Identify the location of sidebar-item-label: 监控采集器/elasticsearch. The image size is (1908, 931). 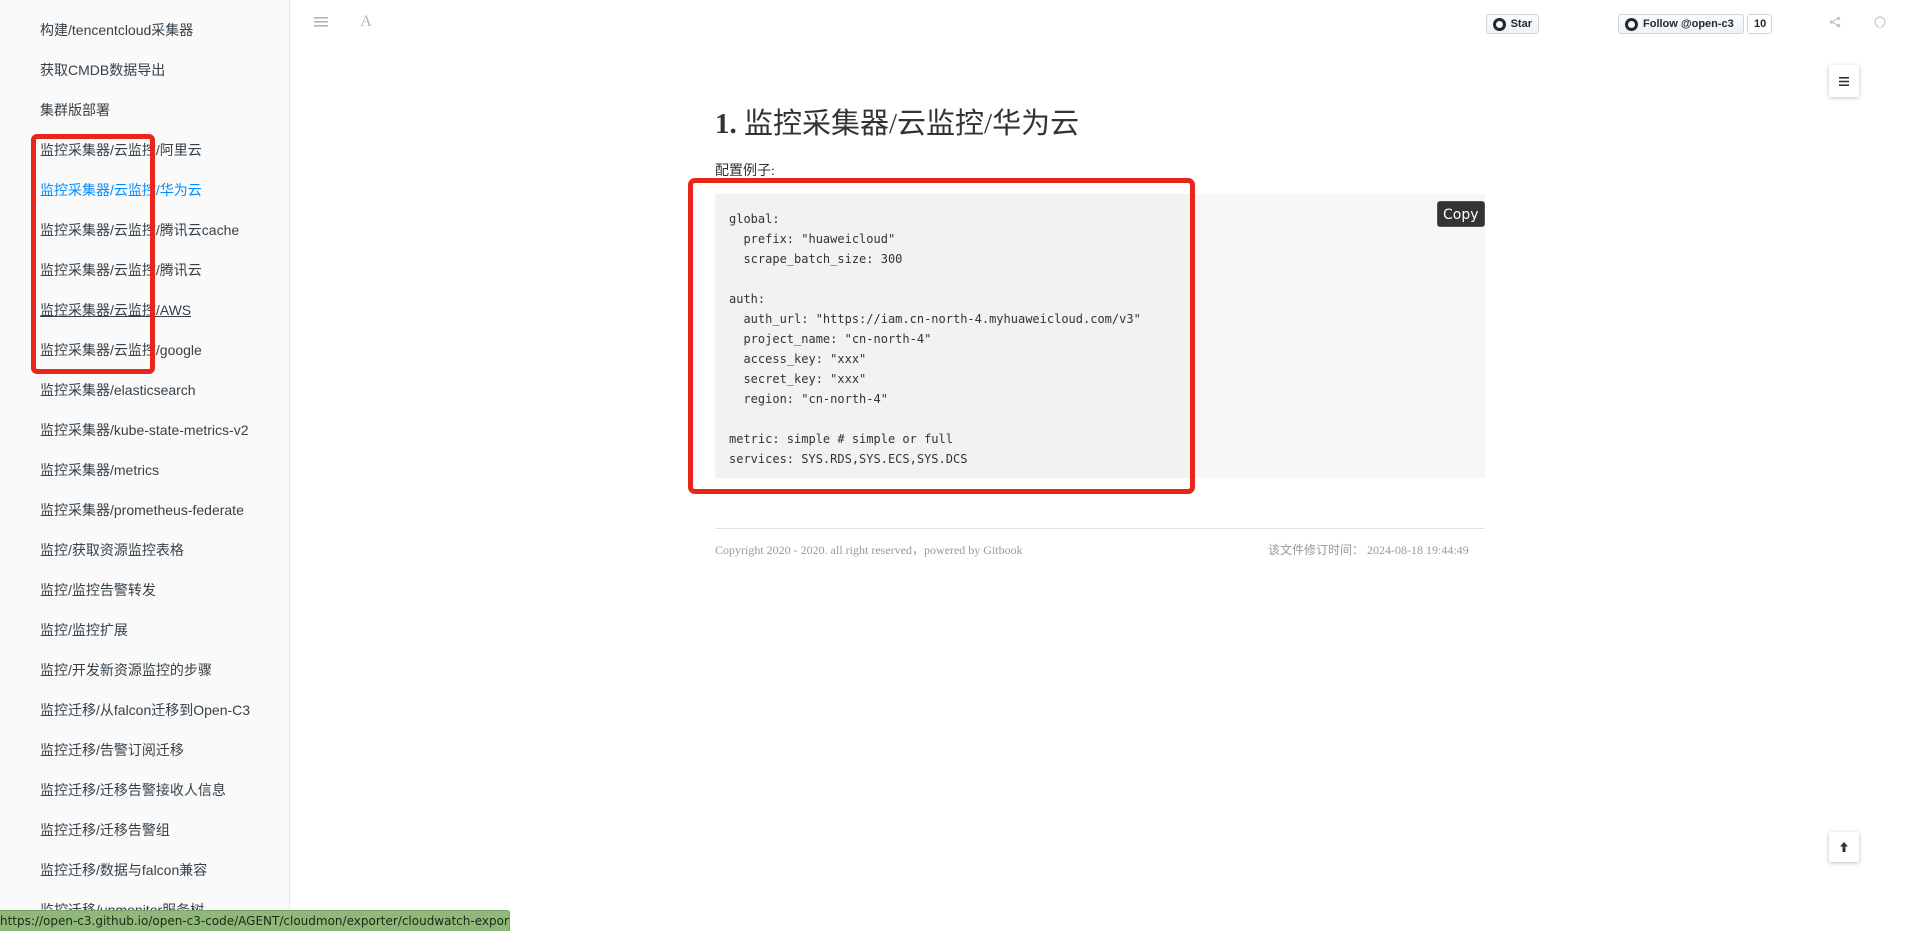
(118, 390).